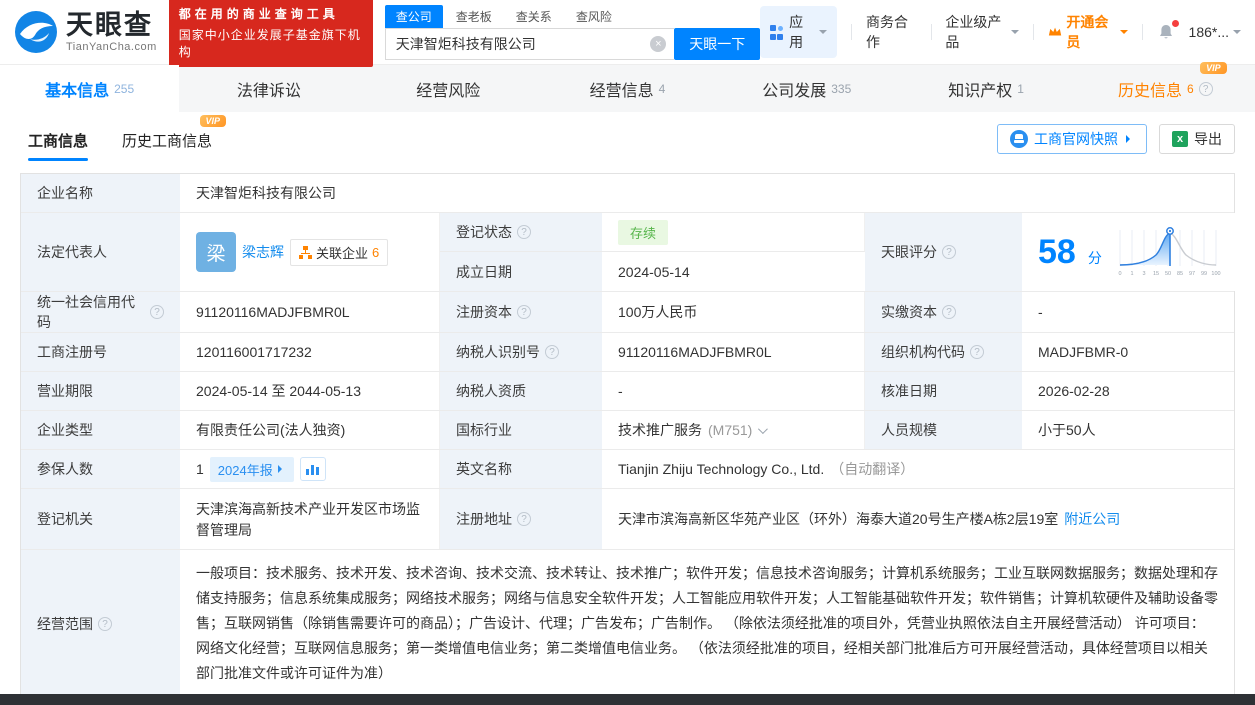  What do you see at coordinates (717, 43) in the screenshot?
I see `search-button: 天眼一下` at bounding box center [717, 43].